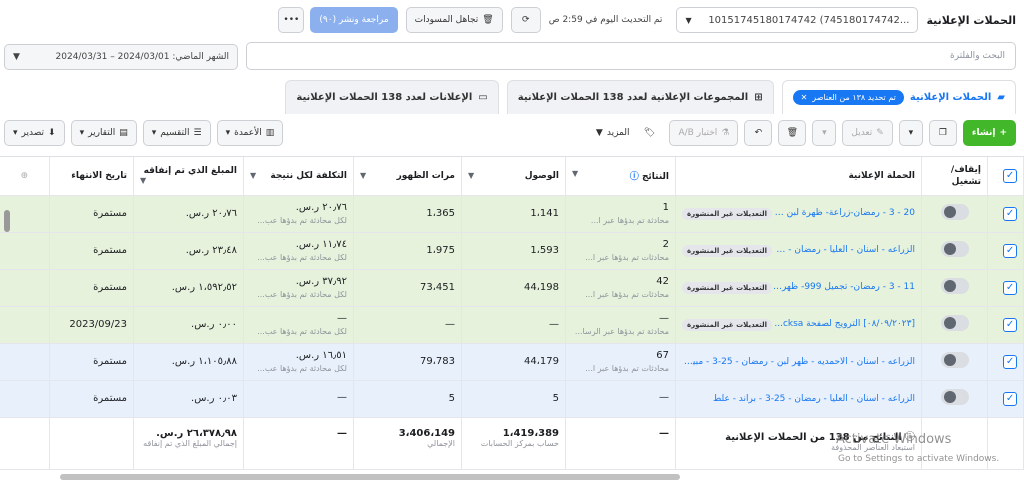 This screenshot has width=1024, height=489. Describe the element at coordinates (342, 318) in the screenshot. I see `cpr-value: —` at that location.